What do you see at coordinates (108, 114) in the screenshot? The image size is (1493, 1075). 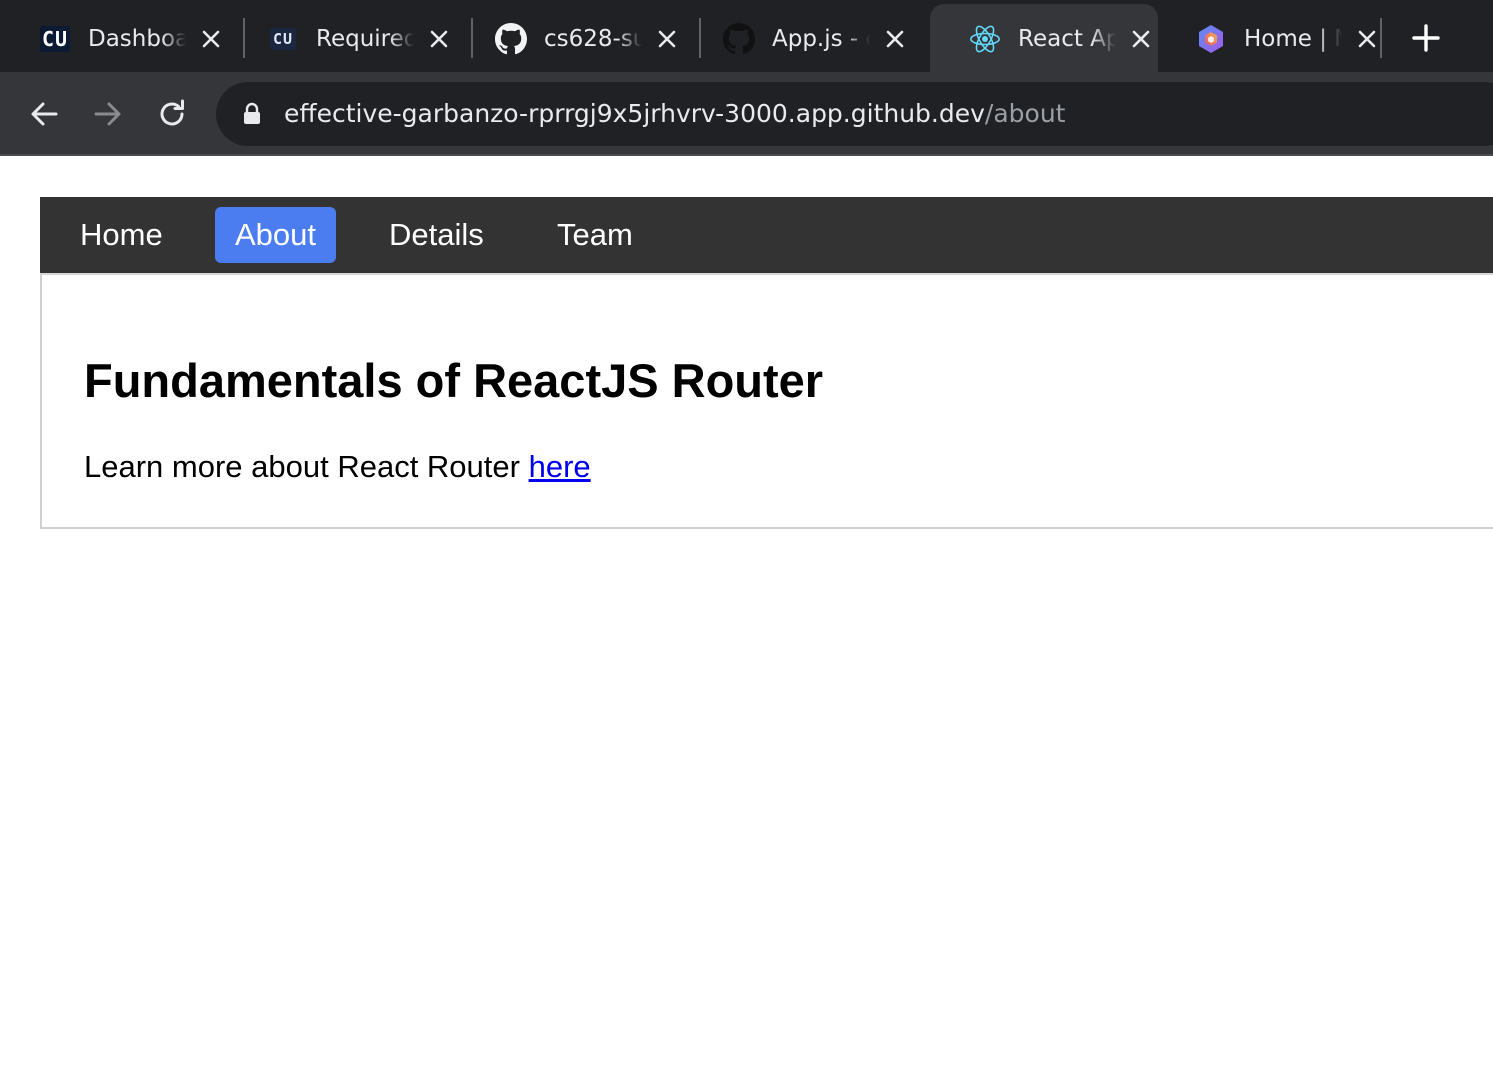 I see `forward-arrow-icon` at bounding box center [108, 114].